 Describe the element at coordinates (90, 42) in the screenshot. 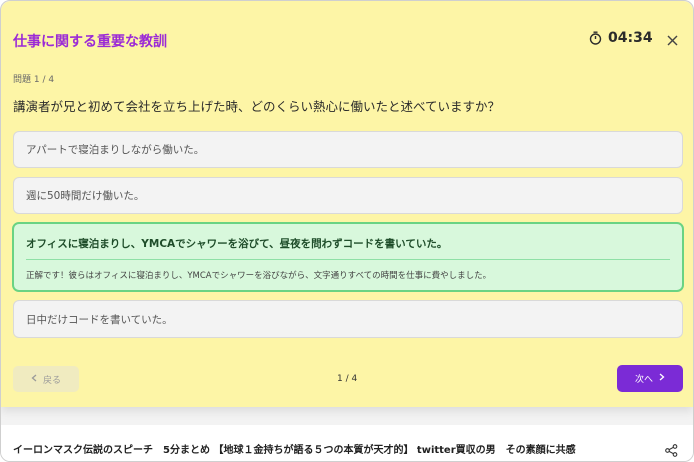

I see `quiz-title: 仕事に関する重要な教訓` at that location.